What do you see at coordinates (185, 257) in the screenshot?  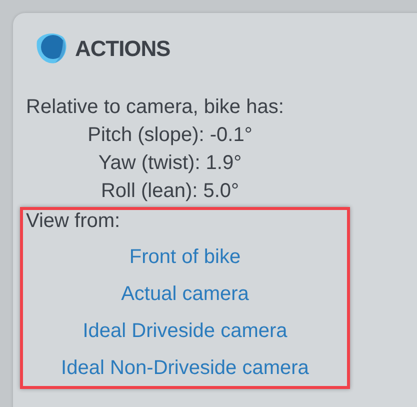 I see `view-link: Front of bike` at bounding box center [185, 257].